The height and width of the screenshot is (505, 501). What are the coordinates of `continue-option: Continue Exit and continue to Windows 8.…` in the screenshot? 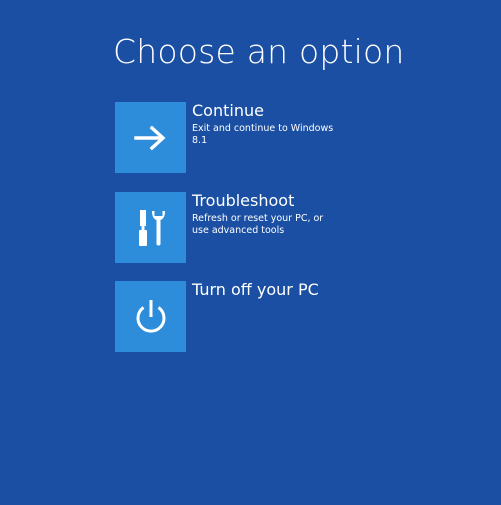 It's located at (280, 137).